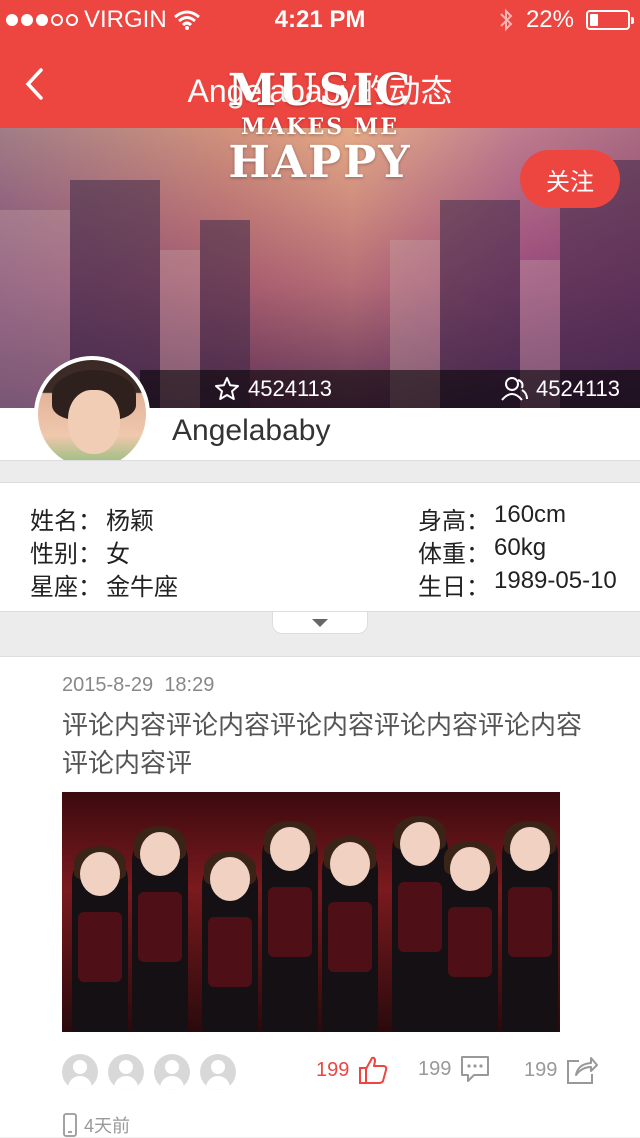 This screenshot has width=640, height=1138. I want to click on status-bar: VIRGIN 4:21 PM 22%, so click(320, 20).